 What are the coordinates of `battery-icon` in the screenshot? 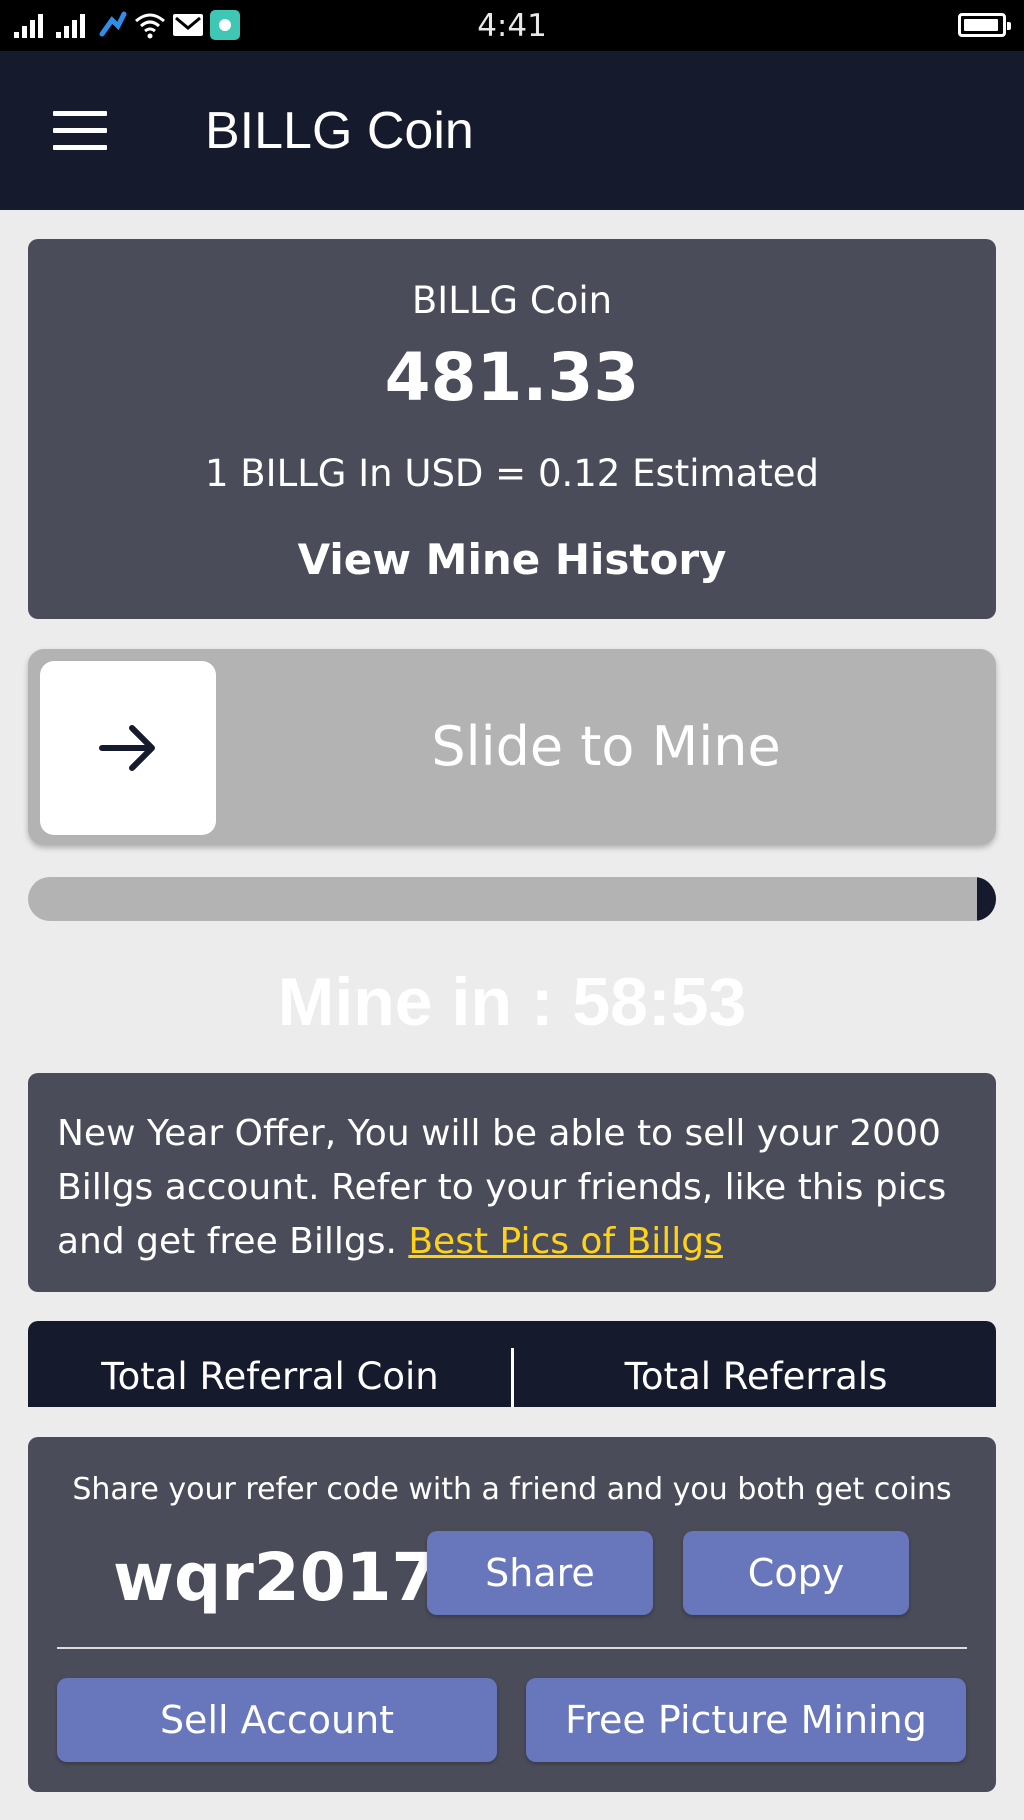 It's located at (984, 25).